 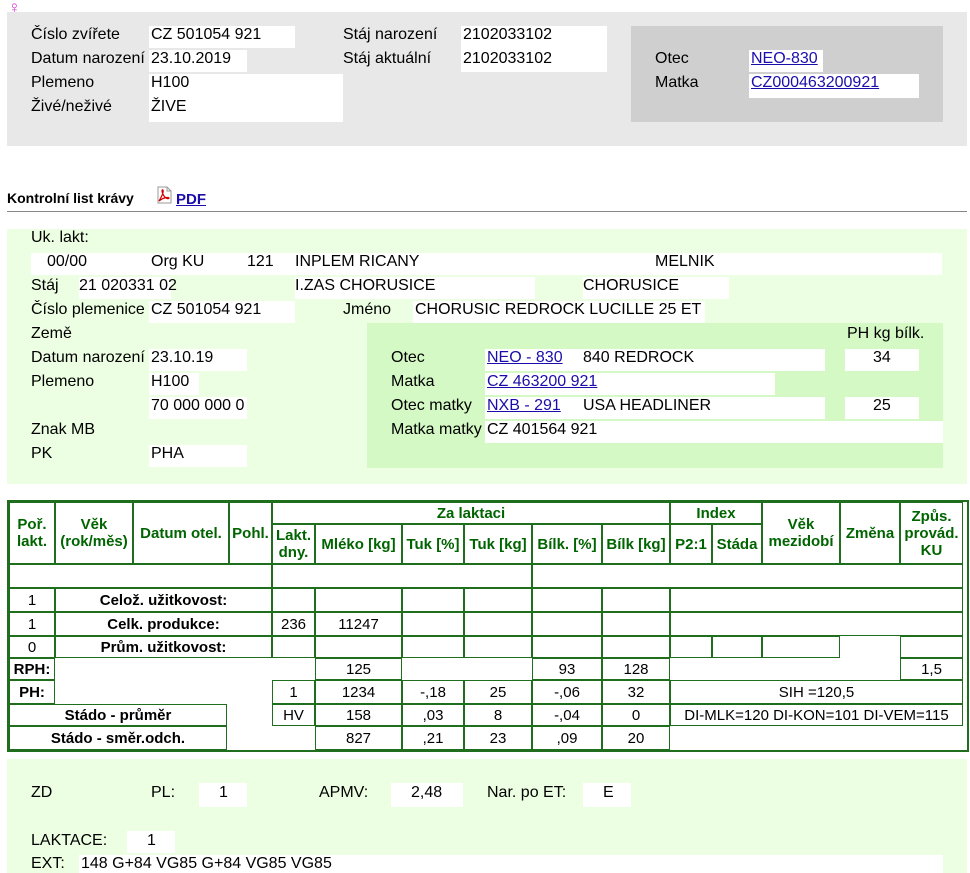 I want to click on table-cell-ph-tukk: 25, so click(x=498, y=692).